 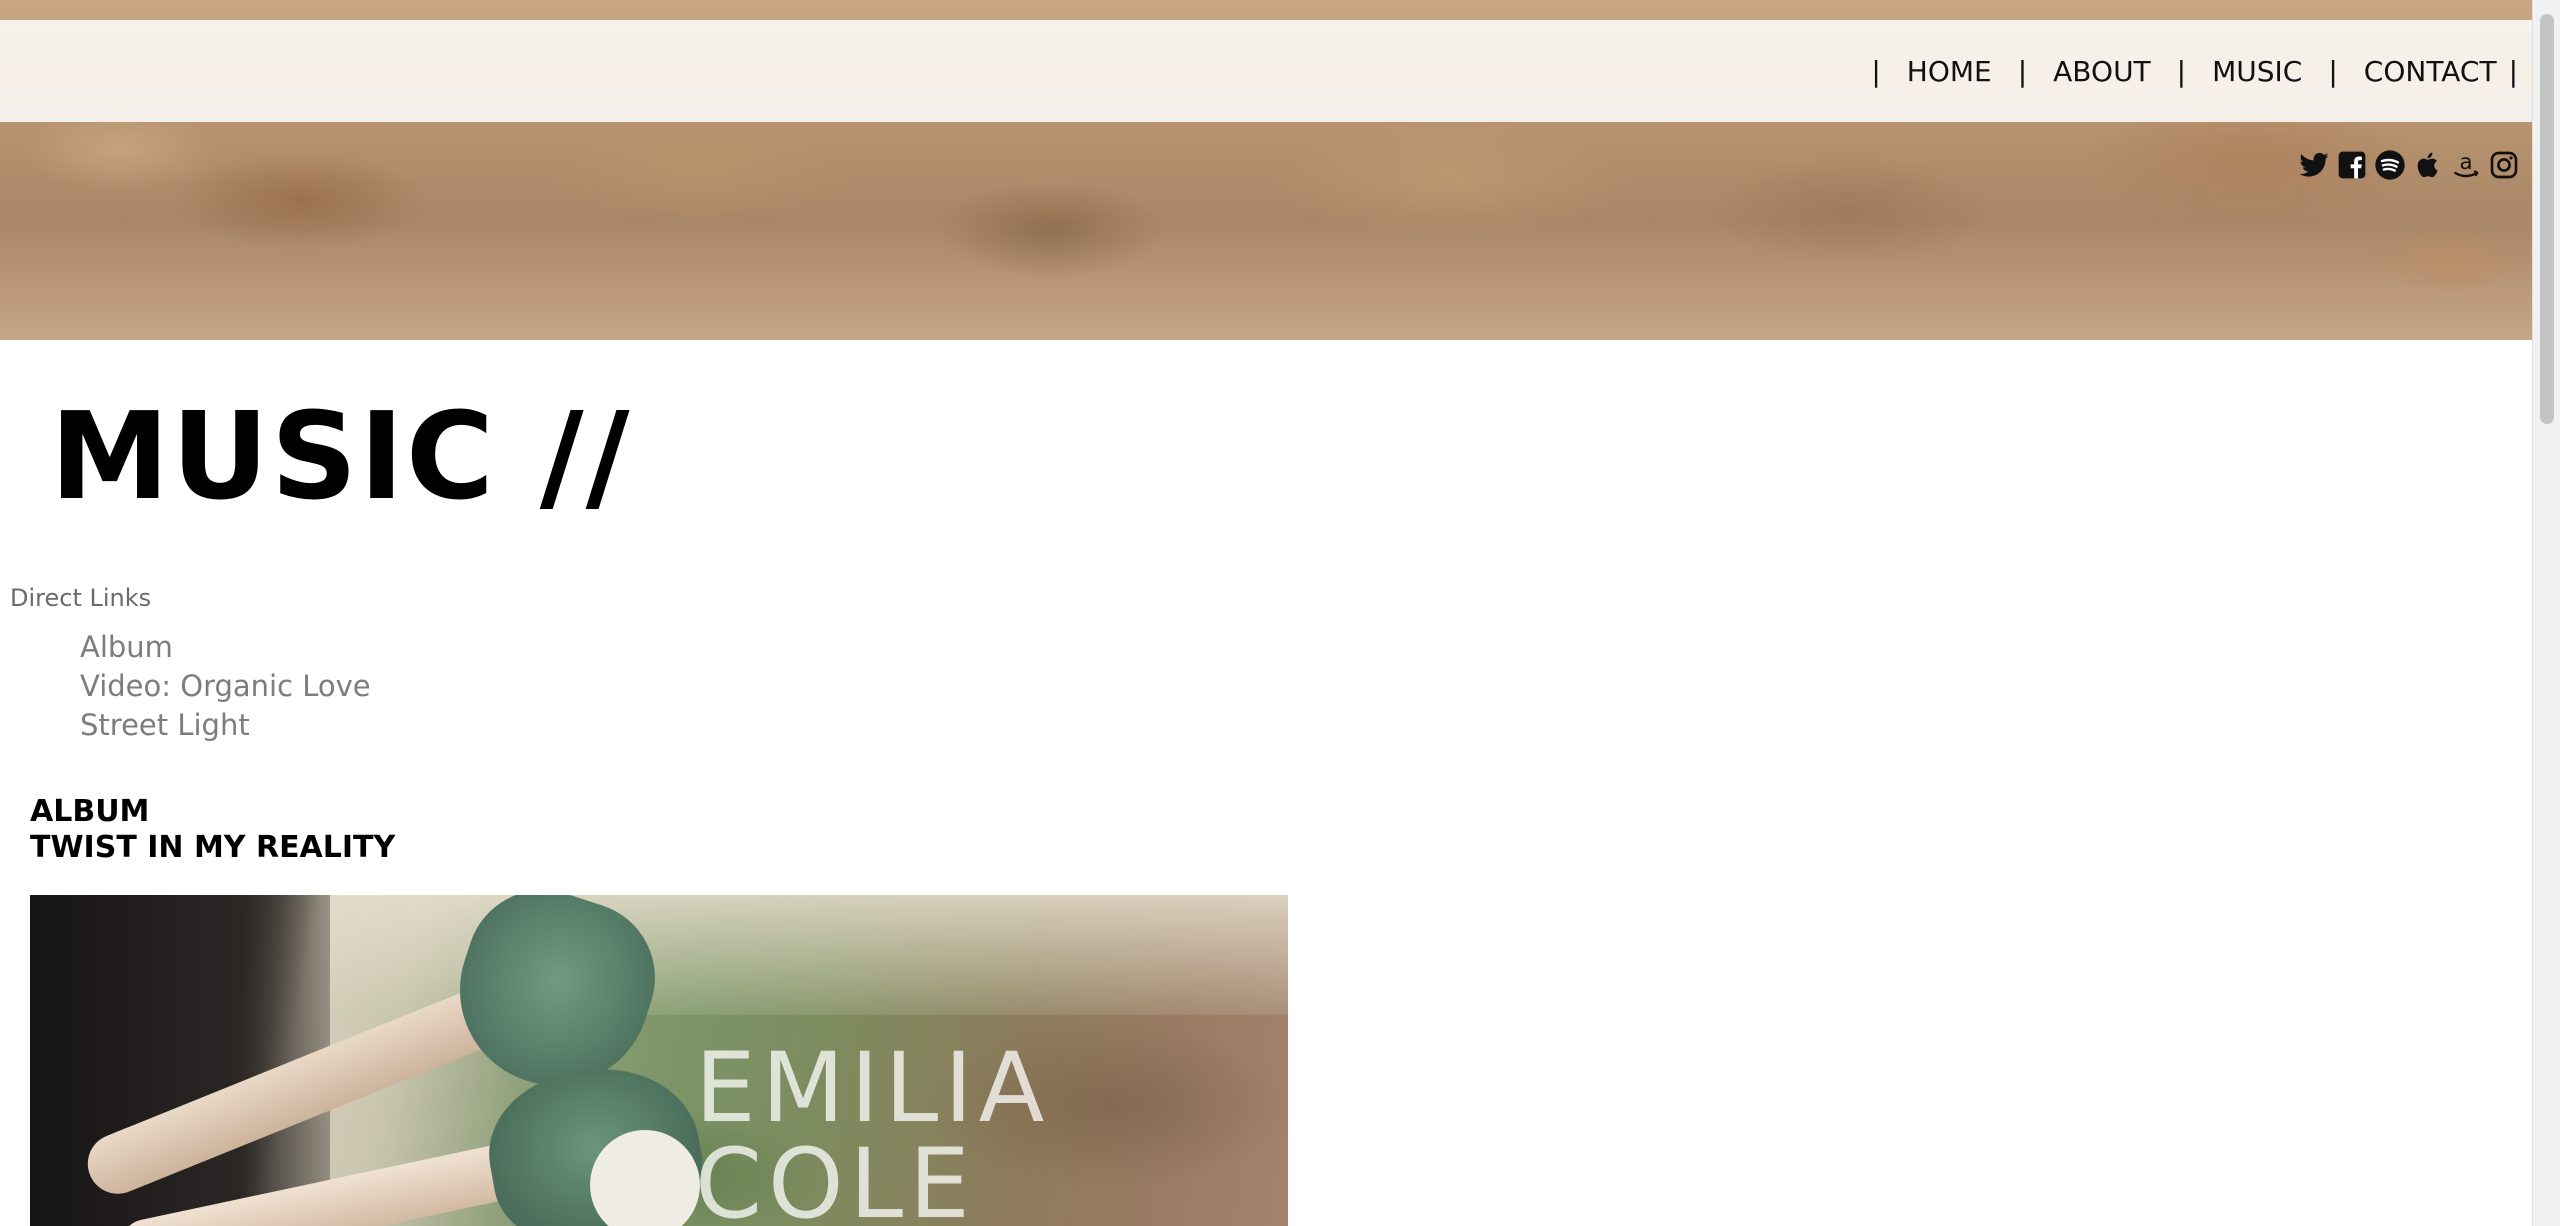 What do you see at coordinates (90, 811) in the screenshot?
I see `album-section-label: ALBUM` at bounding box center [90, 811].